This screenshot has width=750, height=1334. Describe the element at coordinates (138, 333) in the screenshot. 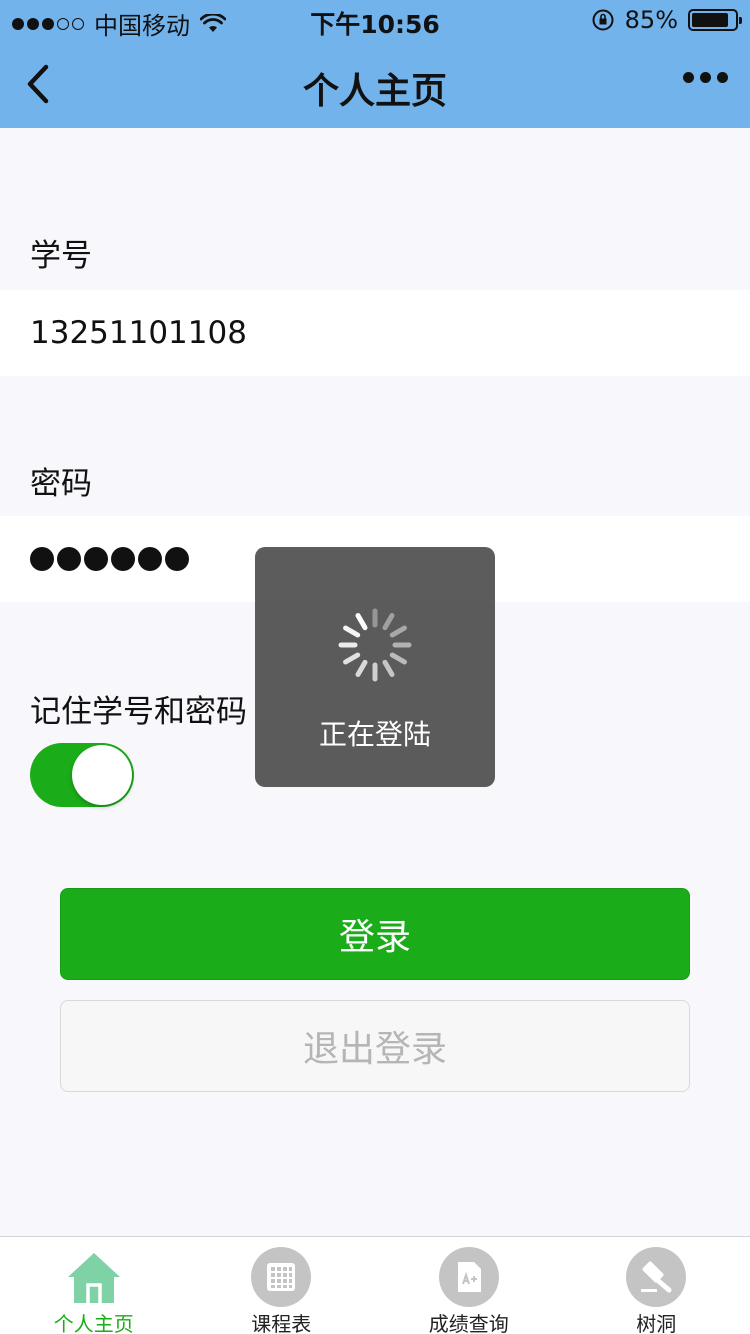

I see `student-id-value: 13251101108` at that location.